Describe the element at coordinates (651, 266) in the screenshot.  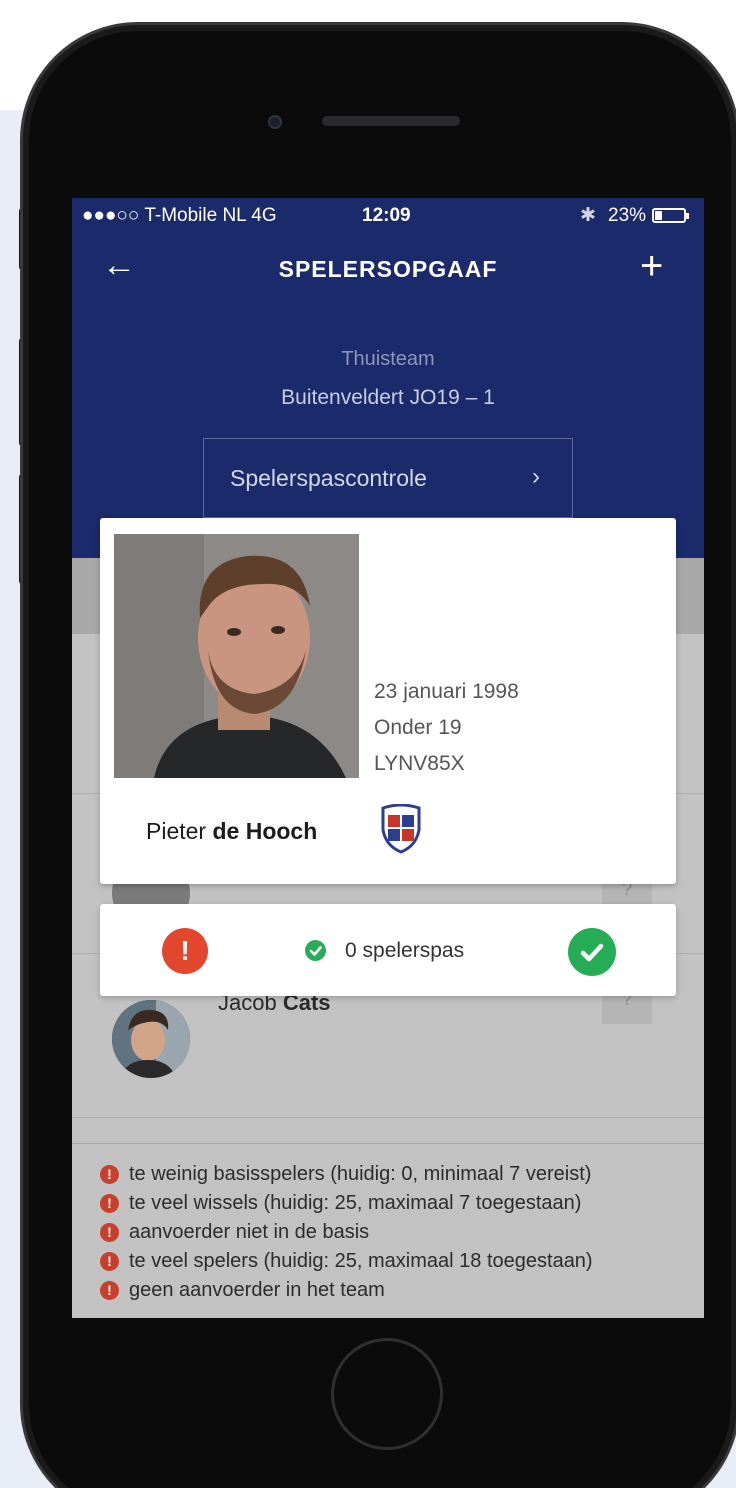
I see `add-icon: +` at that location.